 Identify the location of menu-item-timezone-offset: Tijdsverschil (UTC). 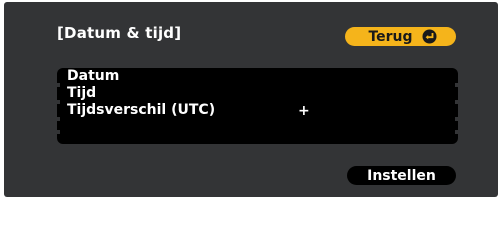
(141, 110).